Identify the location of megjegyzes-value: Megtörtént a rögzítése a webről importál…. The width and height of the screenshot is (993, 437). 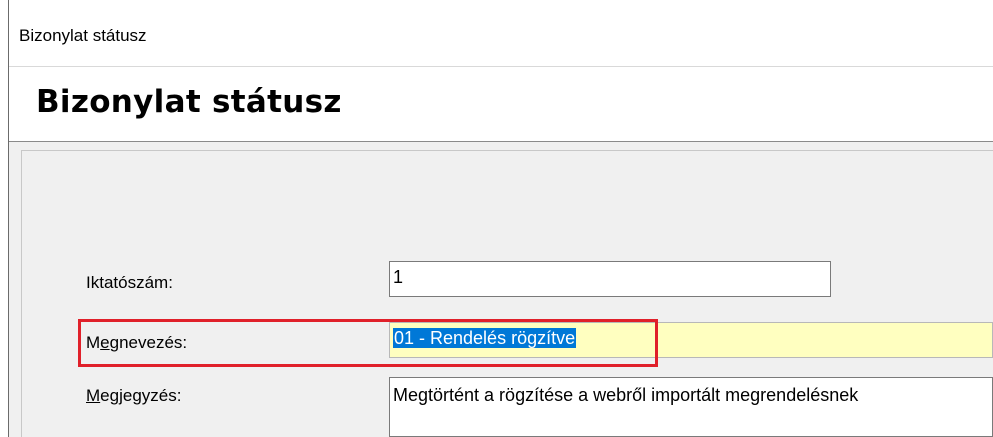
(626, 395).